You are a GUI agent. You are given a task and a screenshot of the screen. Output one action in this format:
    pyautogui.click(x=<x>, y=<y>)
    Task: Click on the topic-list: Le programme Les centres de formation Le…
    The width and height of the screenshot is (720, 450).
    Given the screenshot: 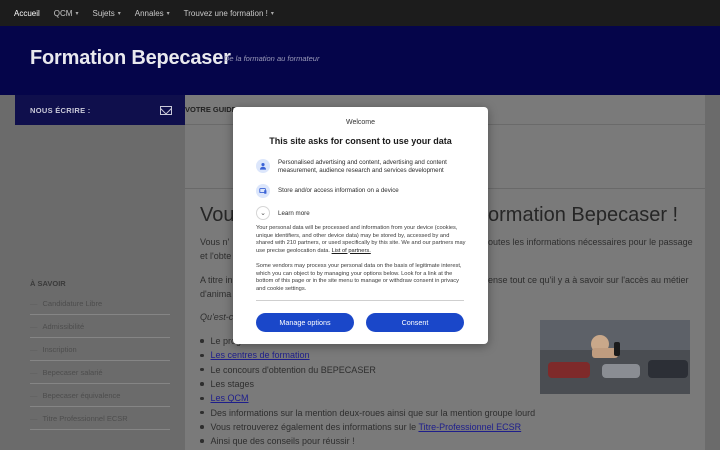 What is the action you would take?
    pyautogui.click(x=380, y=391)
    